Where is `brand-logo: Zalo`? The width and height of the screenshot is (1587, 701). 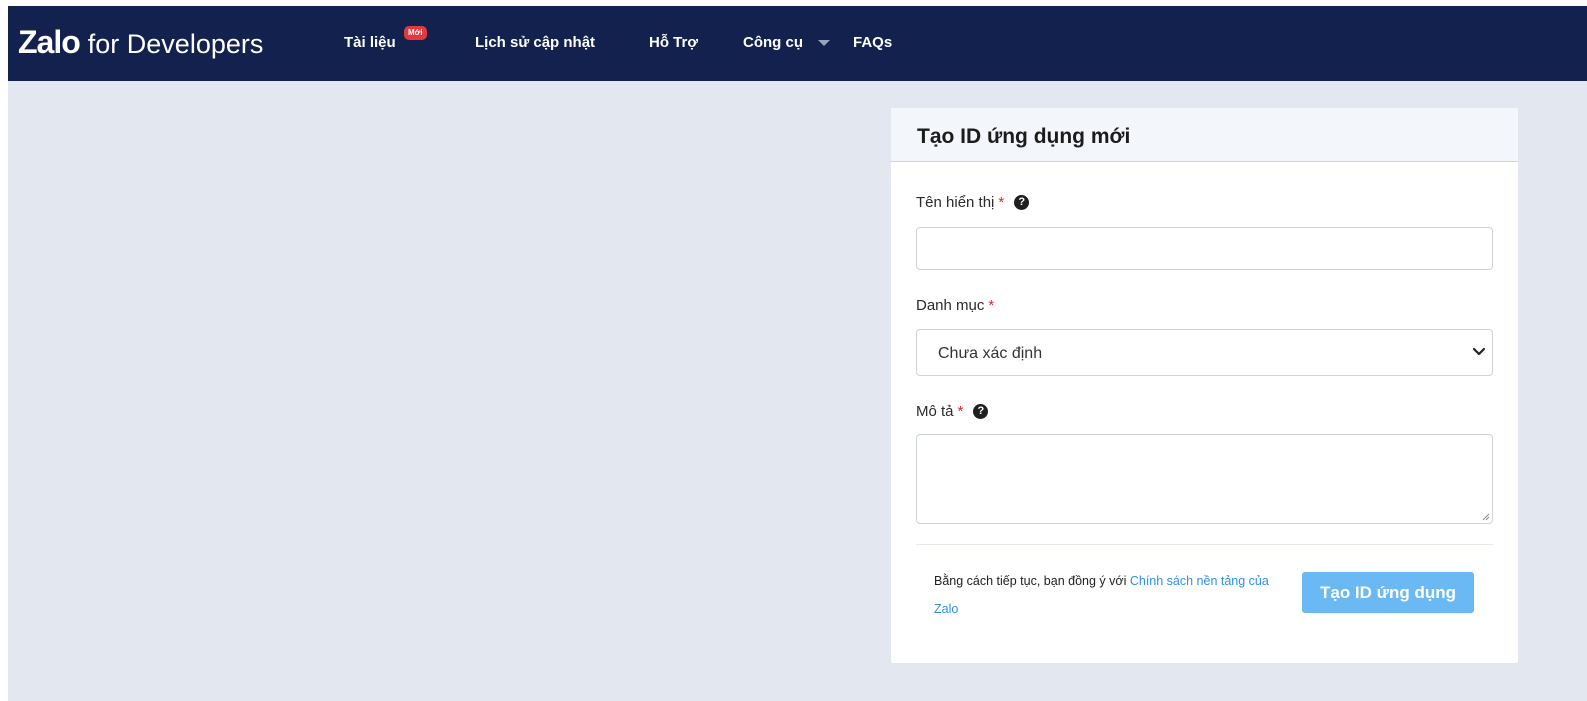 brand-logo: Zalo is located at coordinates (49, 42).